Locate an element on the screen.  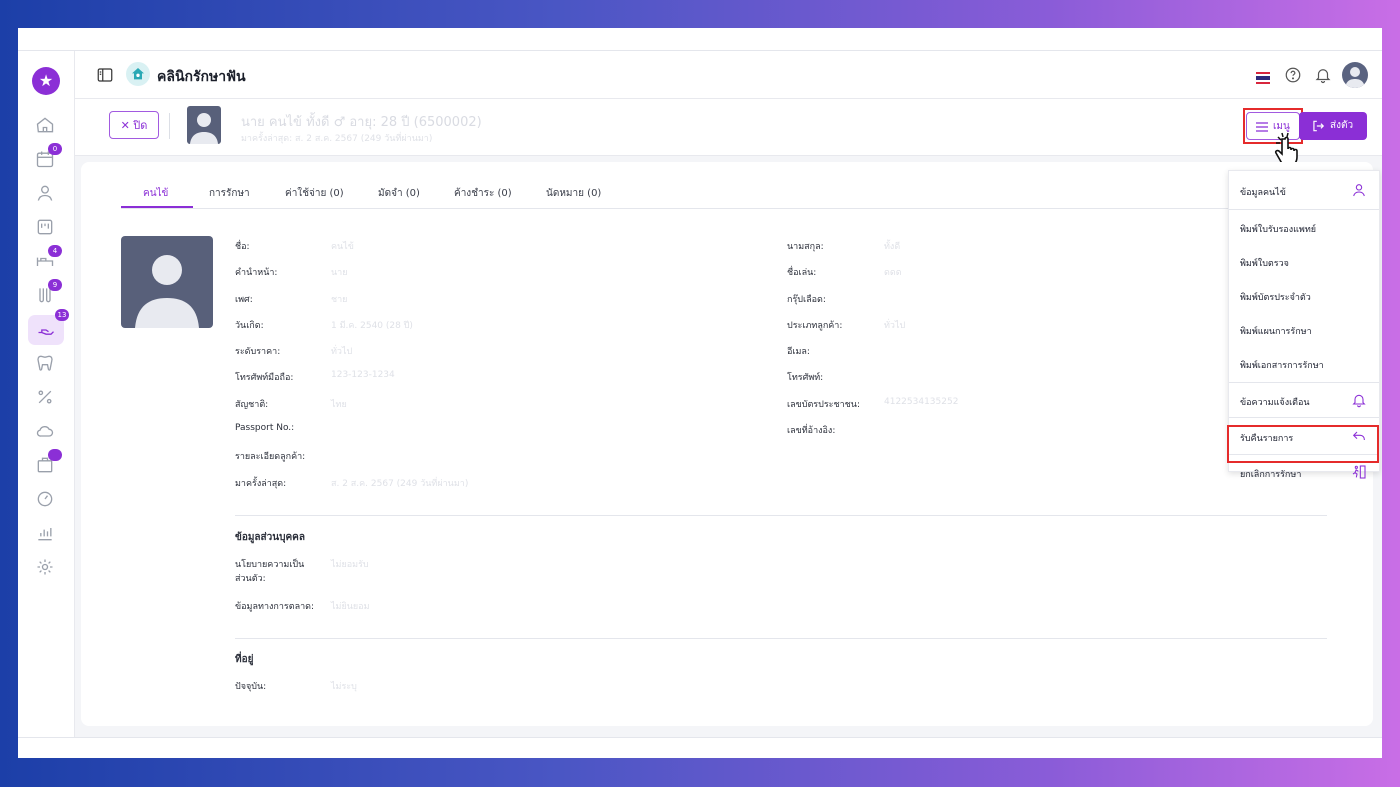
menu-item-print-id-card: พิมพ์บัตรประจำตัว is located at coordinates (1304, 295).